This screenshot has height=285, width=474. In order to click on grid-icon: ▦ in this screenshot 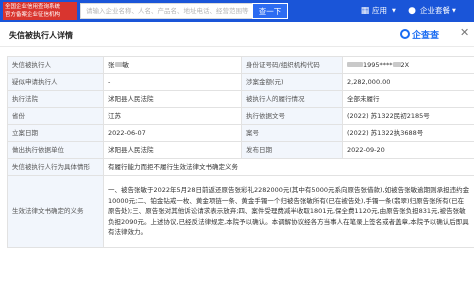, I will do `click(365, 11)`.